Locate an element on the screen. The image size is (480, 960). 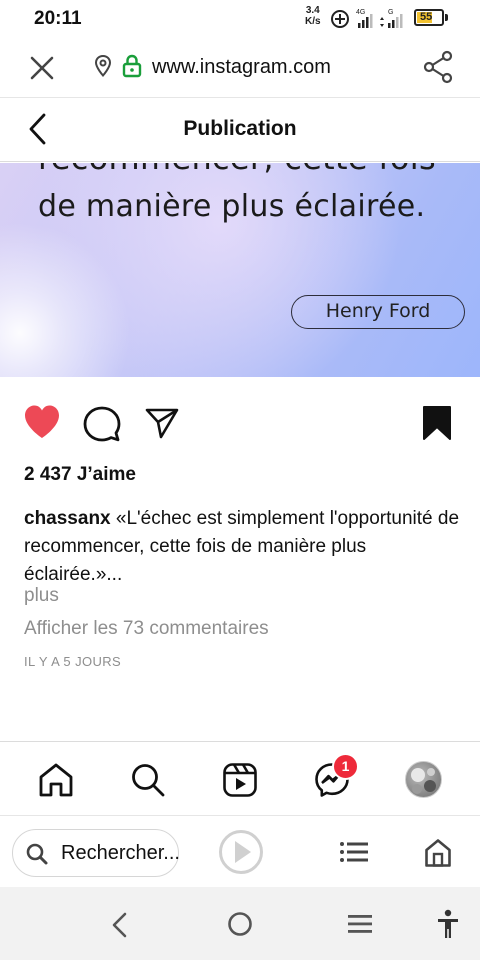
comment-button is located at coordinates (102, 426).